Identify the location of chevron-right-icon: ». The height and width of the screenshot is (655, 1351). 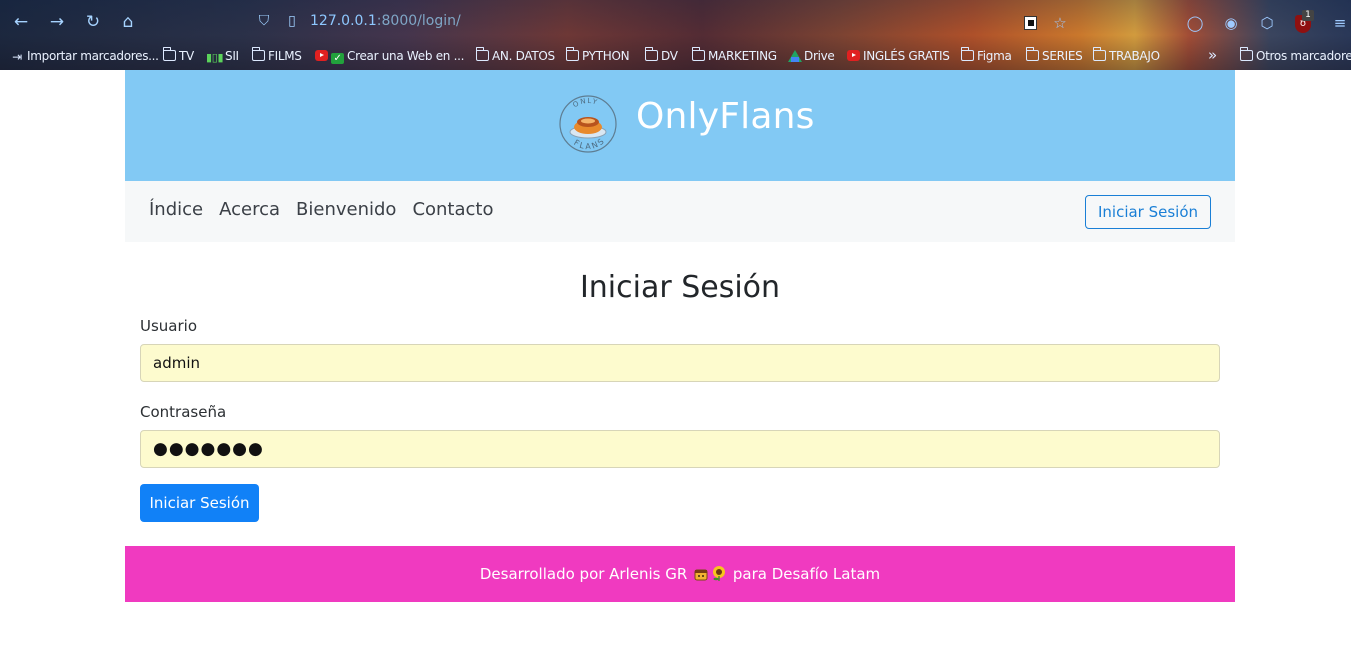
(1212, 55).